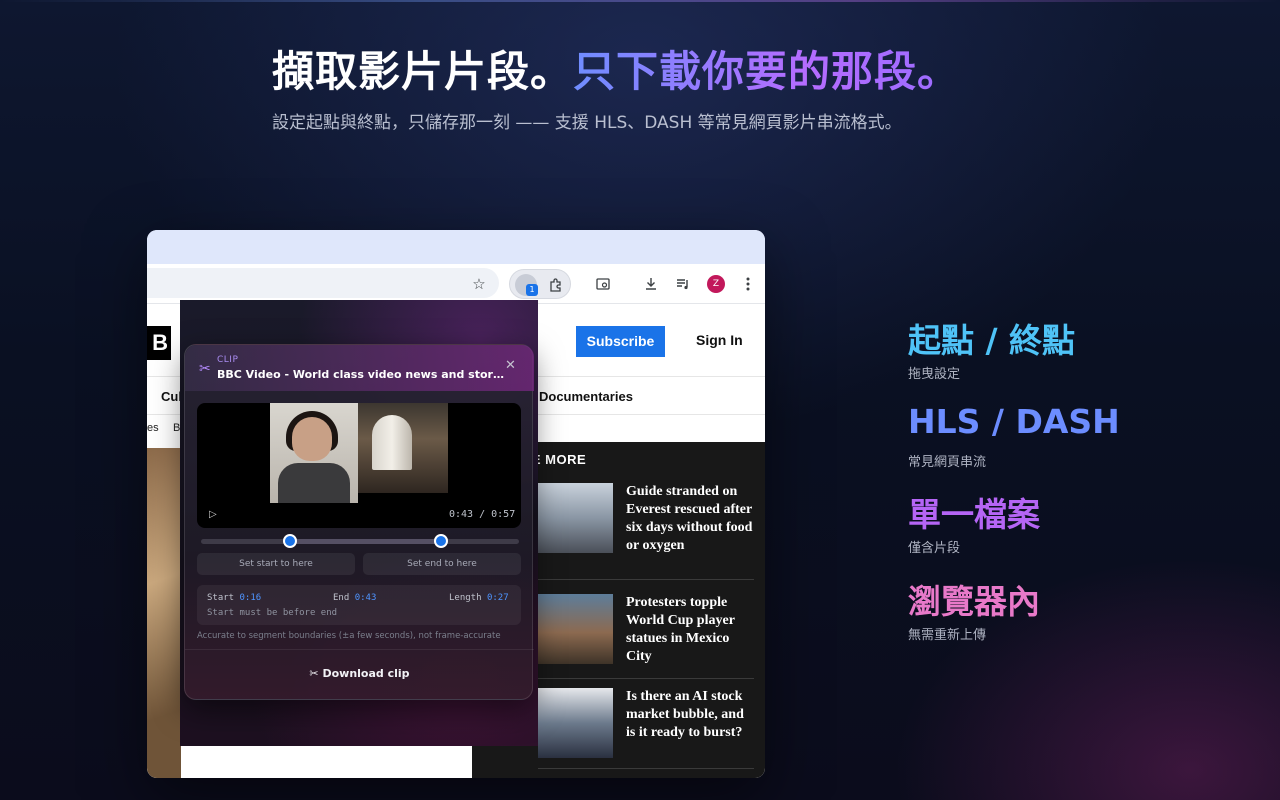 The image size is (1280, 800). Describe the element at coordinates (748, 284) in the screenshot. I see `menu-kebab-icon` at that location.